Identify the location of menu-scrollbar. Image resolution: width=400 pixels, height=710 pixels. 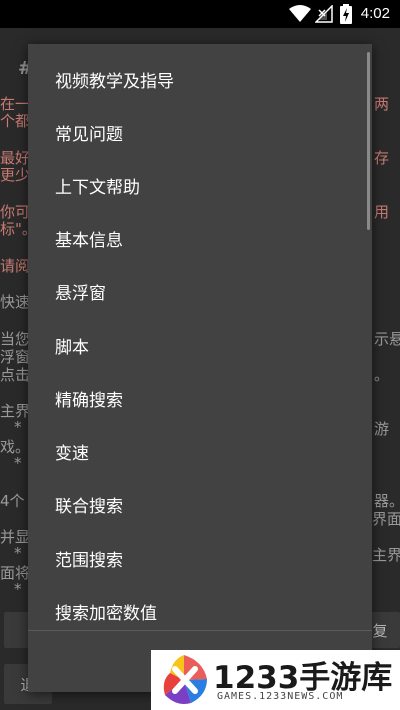
(368, 141).